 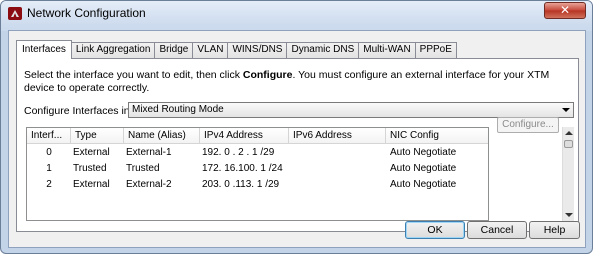 I want to click on cell-name: External-2, so click(x=149, y=184).